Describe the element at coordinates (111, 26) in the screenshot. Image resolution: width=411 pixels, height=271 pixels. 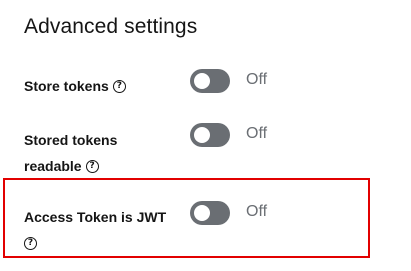
I see `section-title: Advanced settings` at that location.